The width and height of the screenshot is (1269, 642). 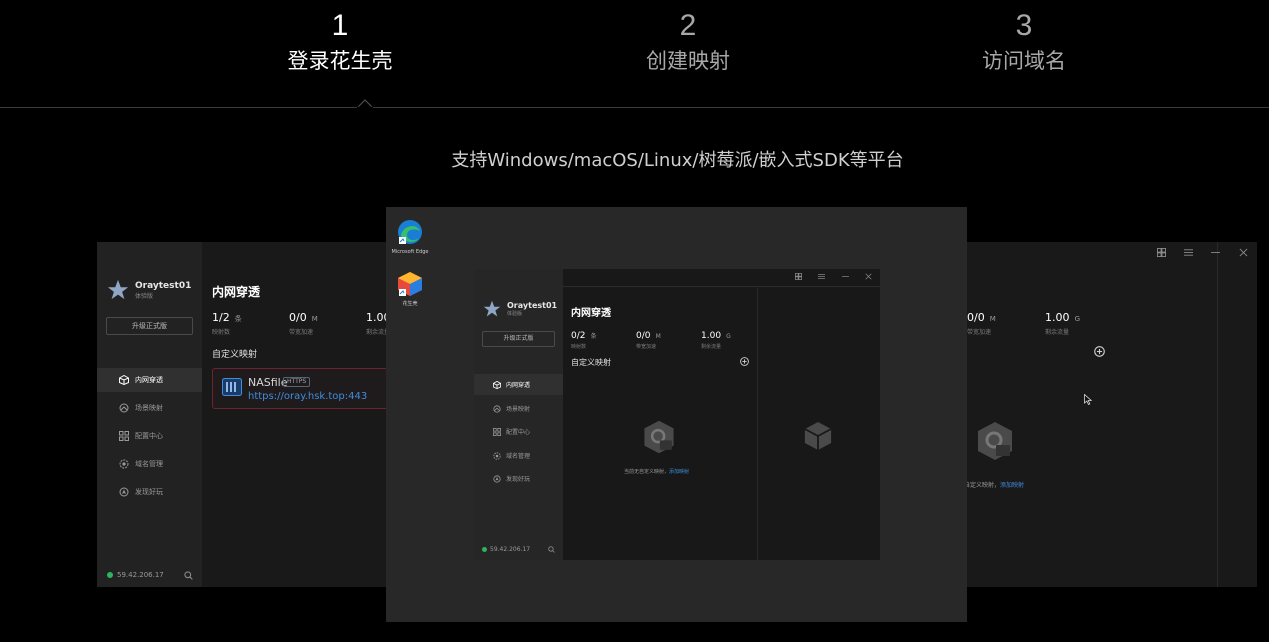 What do you see at coordinates (818, 436) in the screenshot?
I see `cube-placeholder-icon` at bounding box center [818, 436].